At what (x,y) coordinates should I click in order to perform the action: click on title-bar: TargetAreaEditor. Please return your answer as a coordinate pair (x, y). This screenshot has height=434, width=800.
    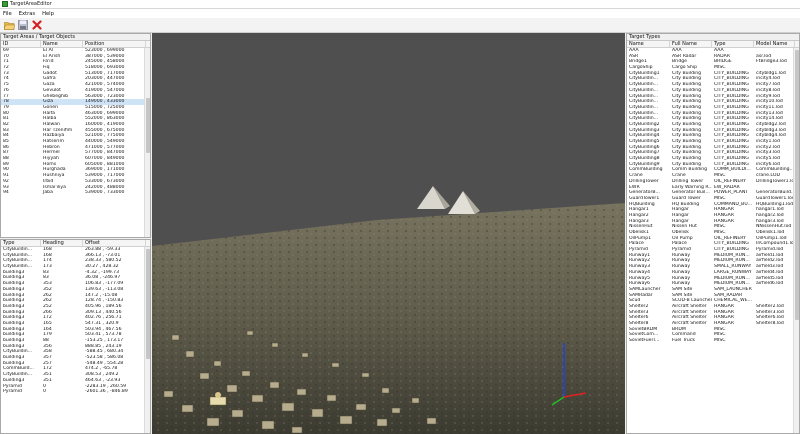
    Looking at the image, I should click on (400, 4).